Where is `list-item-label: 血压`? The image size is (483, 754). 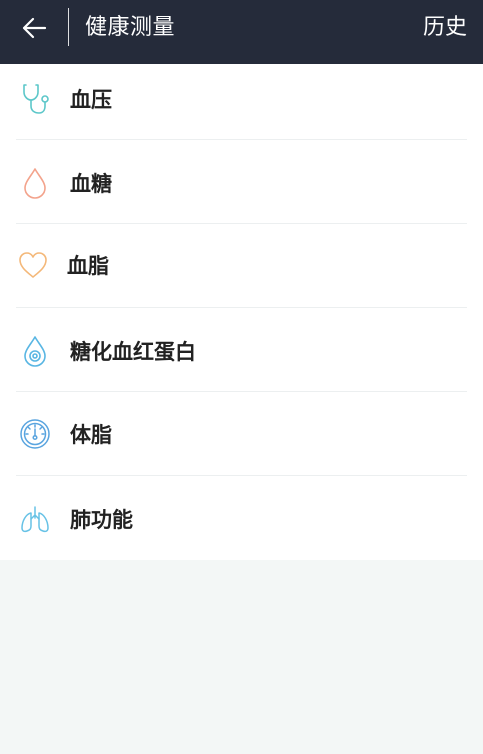
list-item-label: 血压 is located at coordinates (91, 100).